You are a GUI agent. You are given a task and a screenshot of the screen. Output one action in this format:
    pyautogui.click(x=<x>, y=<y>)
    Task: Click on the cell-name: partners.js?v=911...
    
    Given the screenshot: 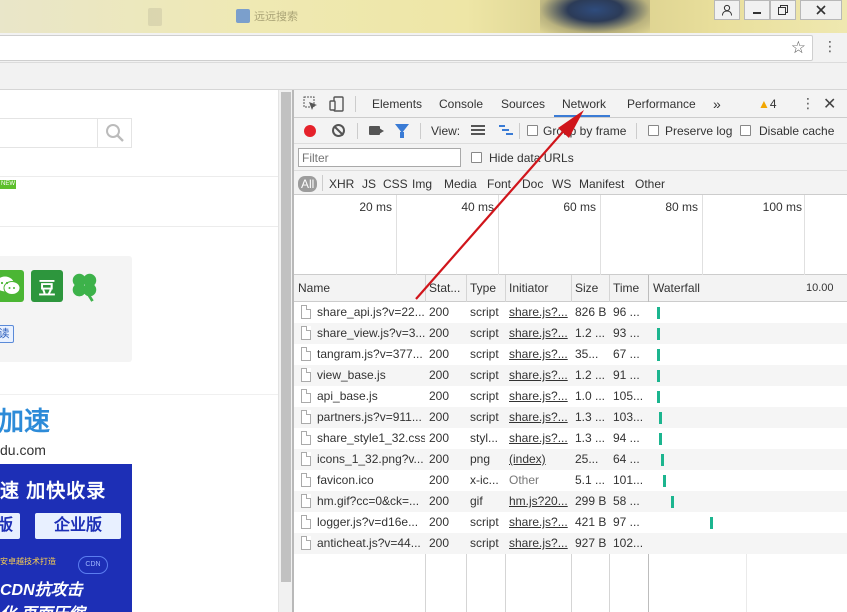 What is the action you would take?
    pyautogui.click(x=369, y=417)
    